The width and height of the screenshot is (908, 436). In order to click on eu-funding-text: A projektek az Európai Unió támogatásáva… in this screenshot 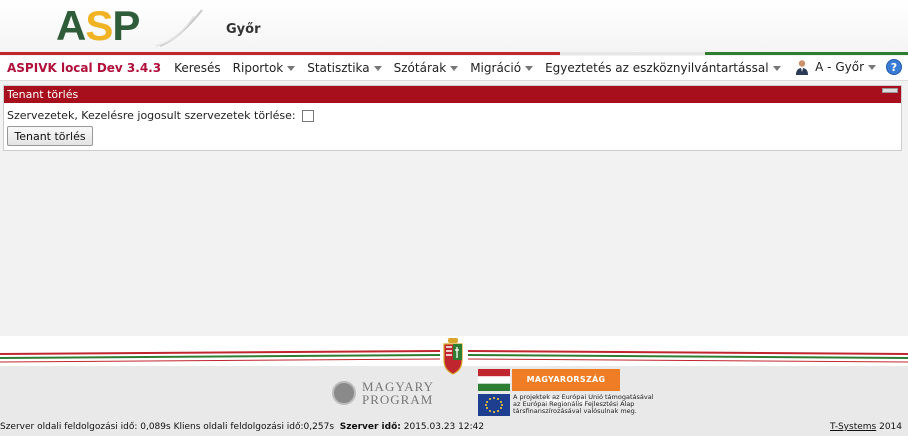, I will do `click(588, 404)`.